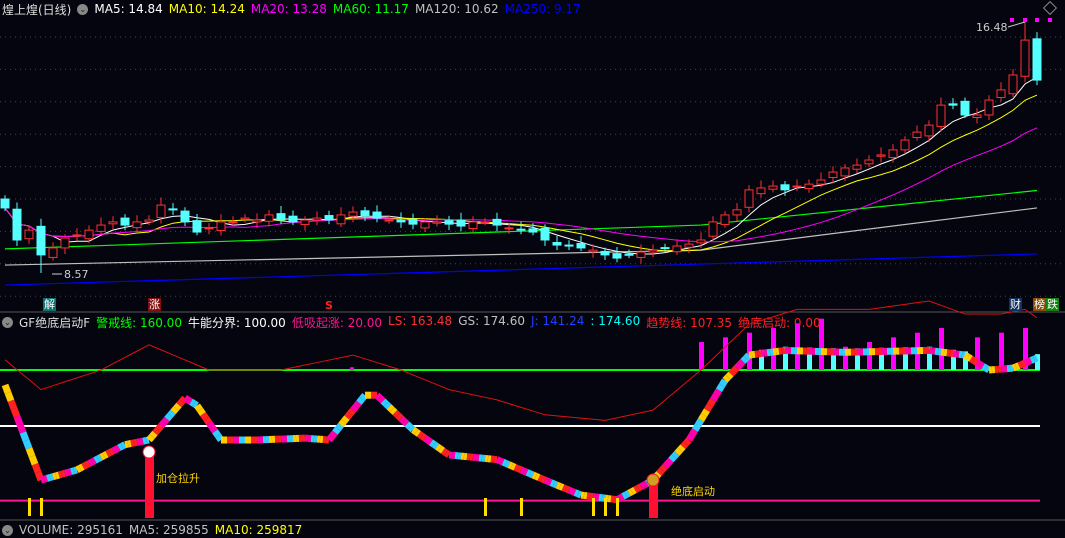 The width and height of the screenshot is (1065, 538). Describe the element at coordinates (49, 304) in the screenshot. I see `marker-jie: 解` at that location.